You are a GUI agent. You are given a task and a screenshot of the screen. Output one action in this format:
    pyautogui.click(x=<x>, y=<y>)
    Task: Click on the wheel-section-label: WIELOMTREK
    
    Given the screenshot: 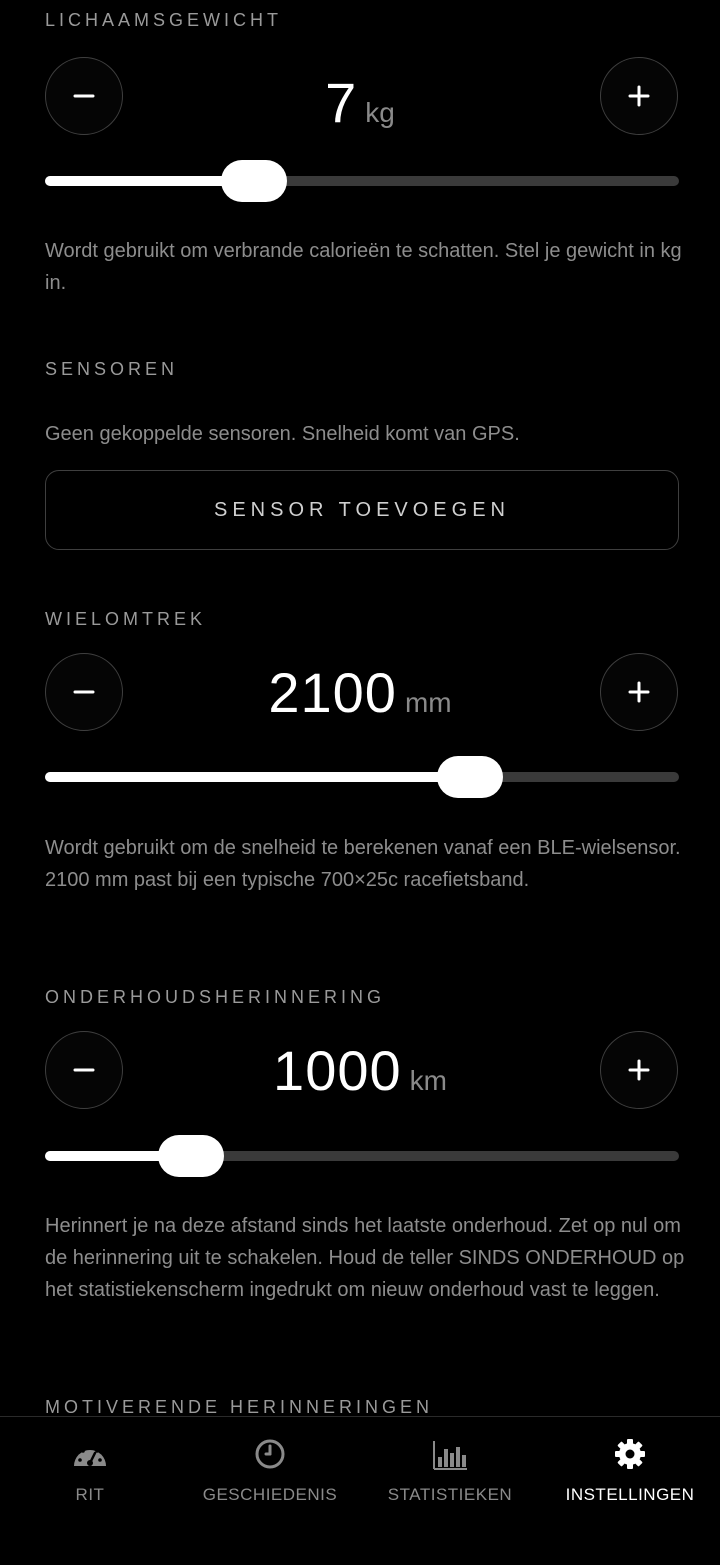 What is the action you would take?
    pyautogui.click(x=126, y=619)
    